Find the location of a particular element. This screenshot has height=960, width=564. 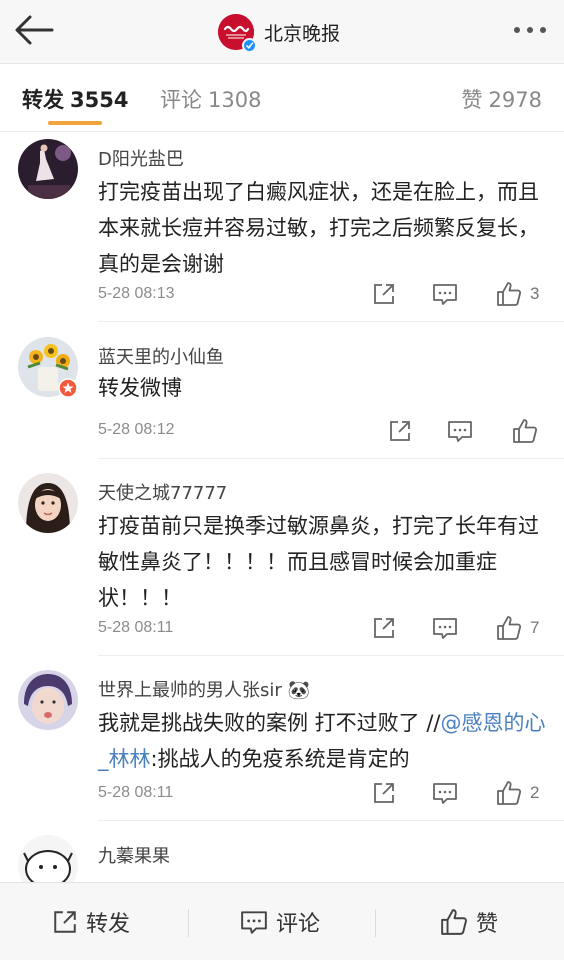

bottom-repost-button: 转发 is located at coordinates (91, 921).